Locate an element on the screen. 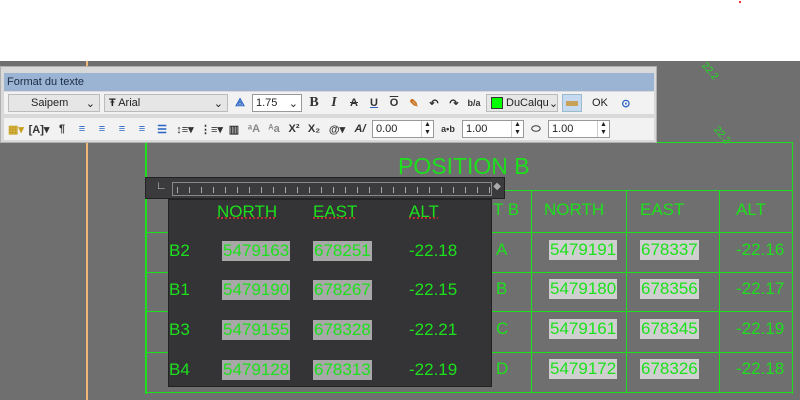 The width and height of the screenshot is (800, 400). annotative-icon: ⟁ is located at coordinates (240, 103).